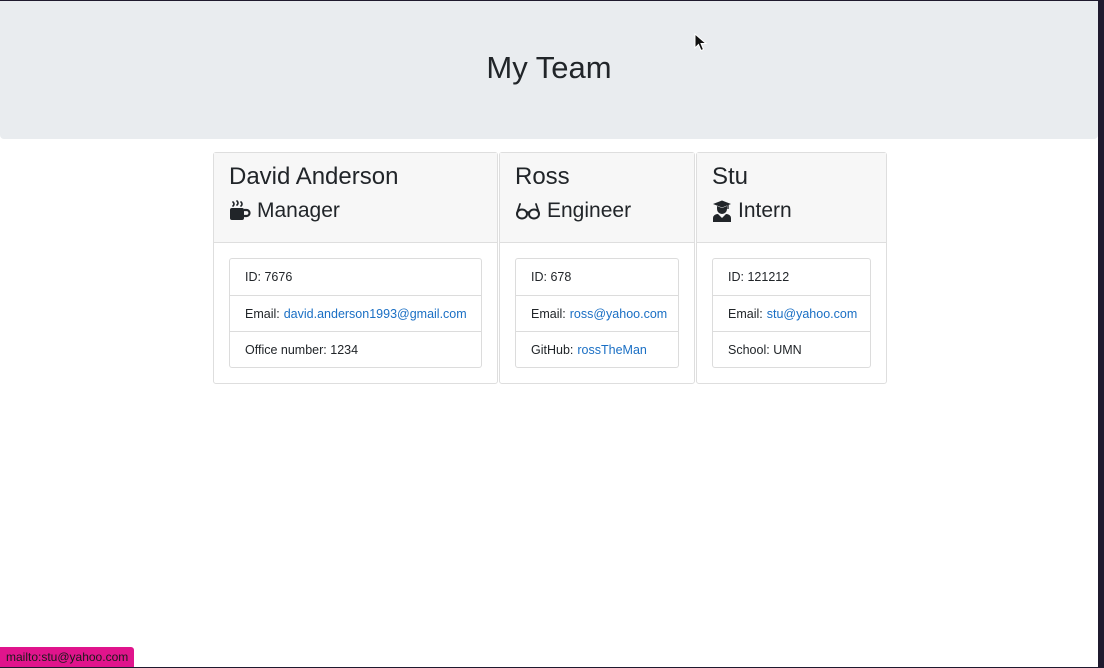 The height and width of the screenshot is (668, 1104). I want to click on coffee-mug-icon, so click(240, 211).